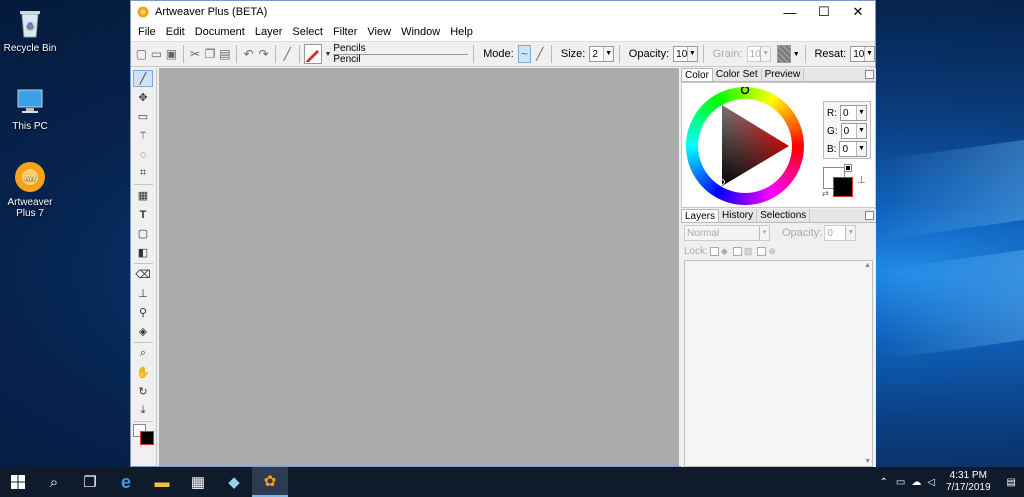  What do you see at coordinates (461, 32) in the screenshot?
I see `menu-help: Help` at bounding box center [461, 32].